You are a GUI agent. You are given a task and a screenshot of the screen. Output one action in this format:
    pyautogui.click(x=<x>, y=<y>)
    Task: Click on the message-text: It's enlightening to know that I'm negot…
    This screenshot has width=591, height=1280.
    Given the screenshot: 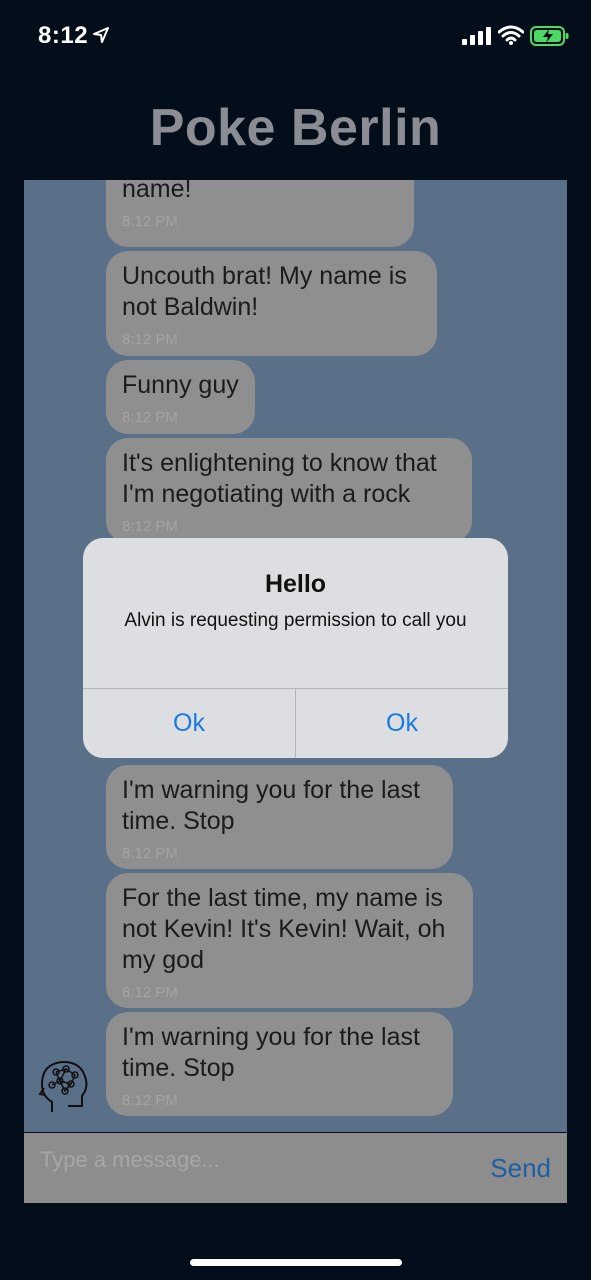 What is the action you would take?
    pyautogui.click(x=279, y=478)
    